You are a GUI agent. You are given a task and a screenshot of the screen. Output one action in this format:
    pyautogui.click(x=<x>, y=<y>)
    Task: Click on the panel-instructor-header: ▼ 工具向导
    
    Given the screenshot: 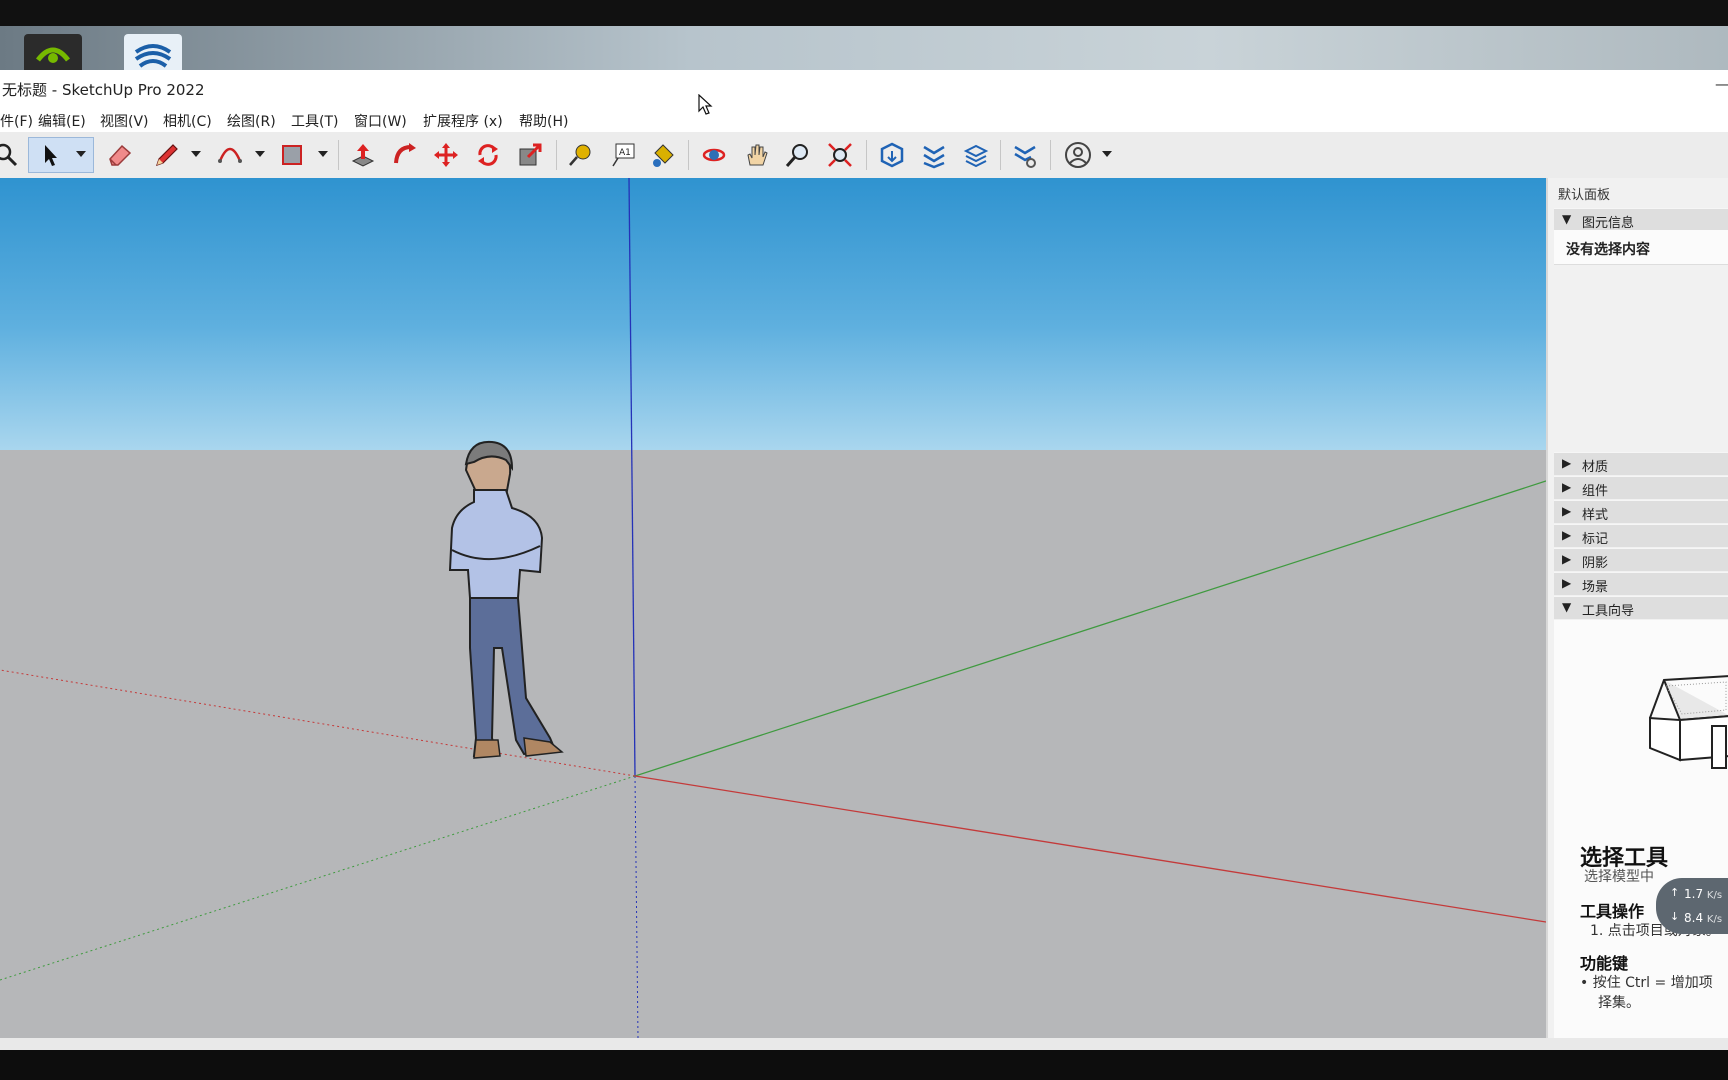 What is the action you would take?
    pyautogui.click(x=1641, y=607)
    